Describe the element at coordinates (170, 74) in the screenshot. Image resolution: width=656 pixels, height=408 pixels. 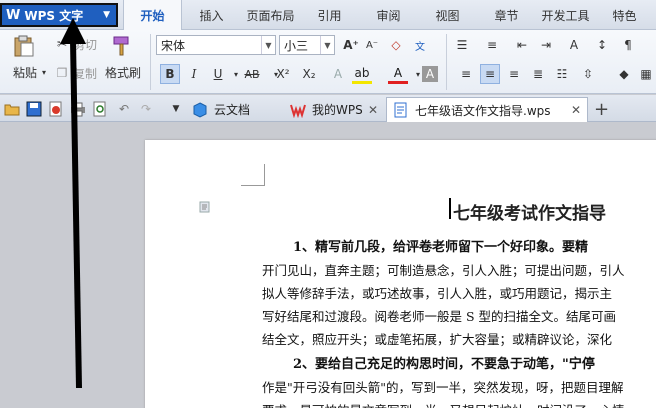
I see `bold-button: B` at that location.